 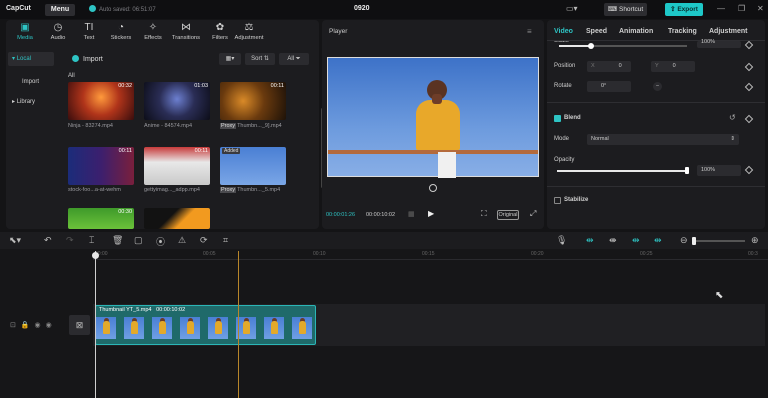 I want to click on opacity-keyframe-icon, so click(x=749, y=170).